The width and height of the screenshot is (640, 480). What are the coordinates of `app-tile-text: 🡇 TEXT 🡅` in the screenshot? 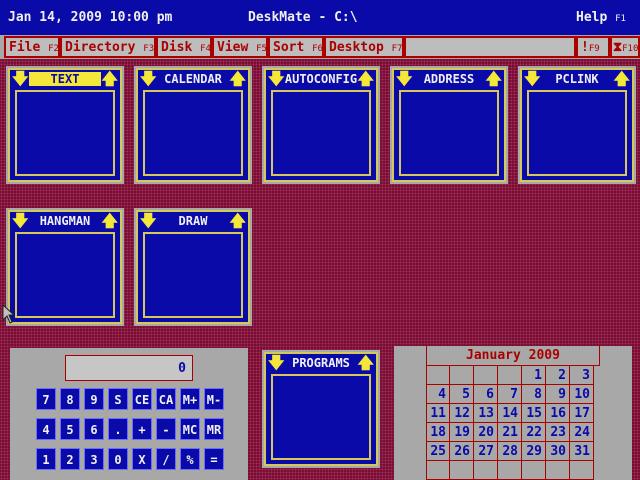 It's located at (65, 125).